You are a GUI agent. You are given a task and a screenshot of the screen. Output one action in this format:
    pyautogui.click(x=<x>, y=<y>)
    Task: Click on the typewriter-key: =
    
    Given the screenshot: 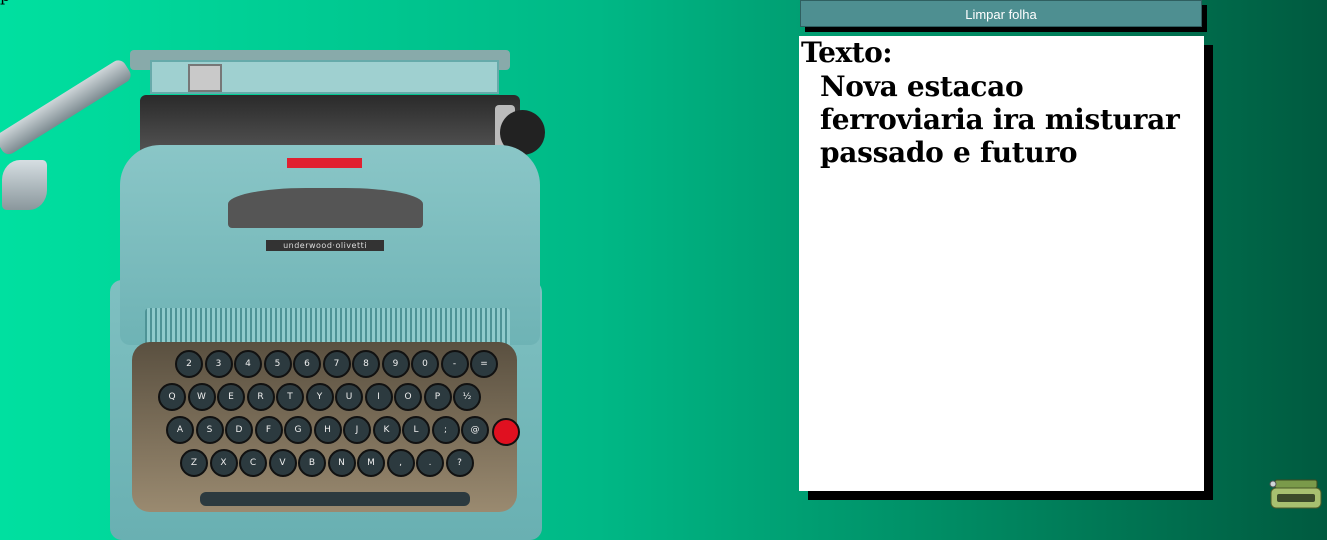 What is the action you would take?
    pyautogui.click(x=484, y=364)
    